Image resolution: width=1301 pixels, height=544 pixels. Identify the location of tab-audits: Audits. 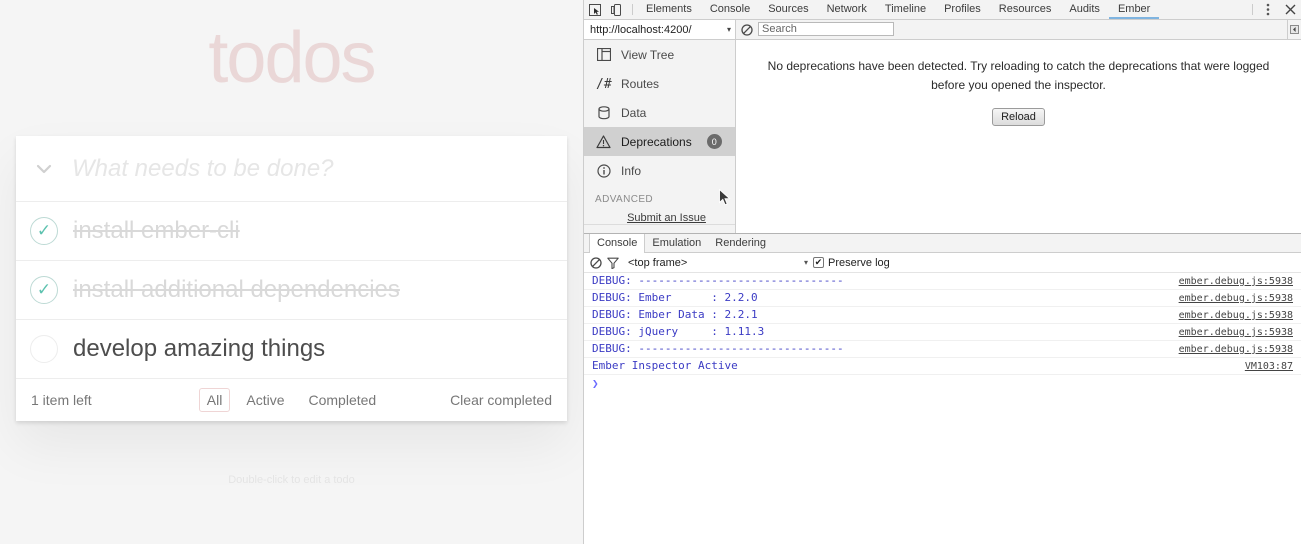
(1084, 9).